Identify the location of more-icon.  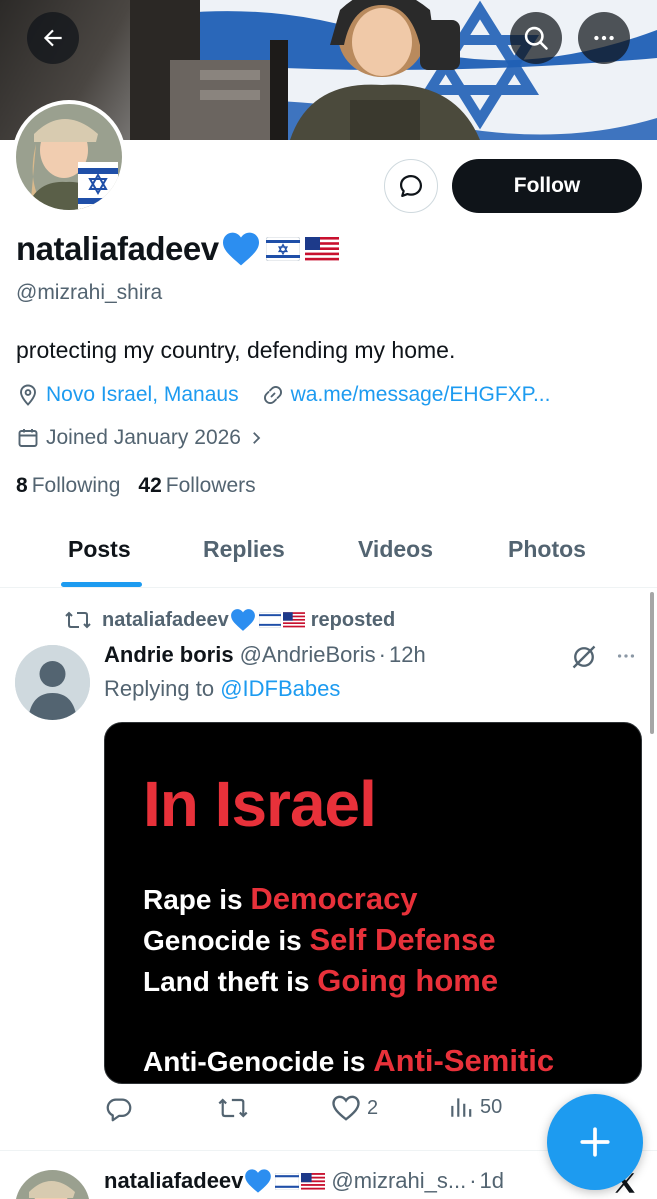
(604, 38).